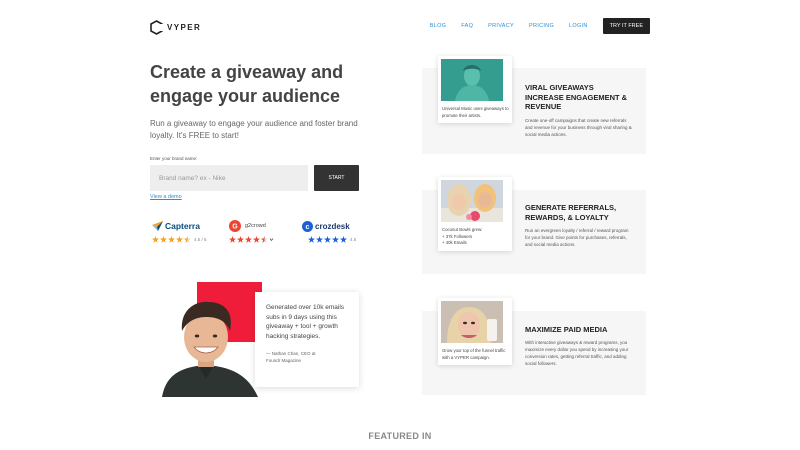  I want to click on testimonial-author-line-1: — Nathan Chan, CEO at, so click(291, 353).